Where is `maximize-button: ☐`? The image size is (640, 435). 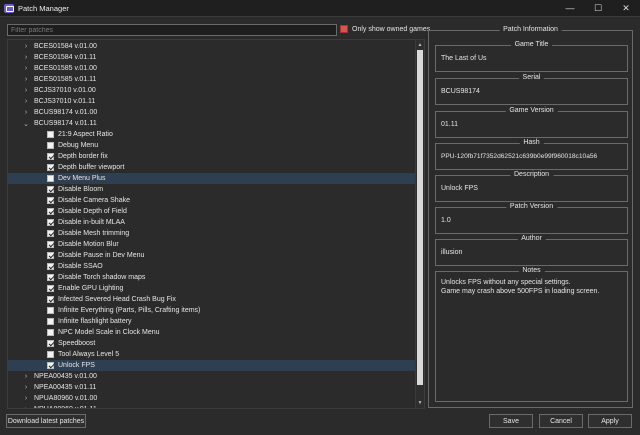
maximize-button: ☐ is located at coordinates (598, 8).